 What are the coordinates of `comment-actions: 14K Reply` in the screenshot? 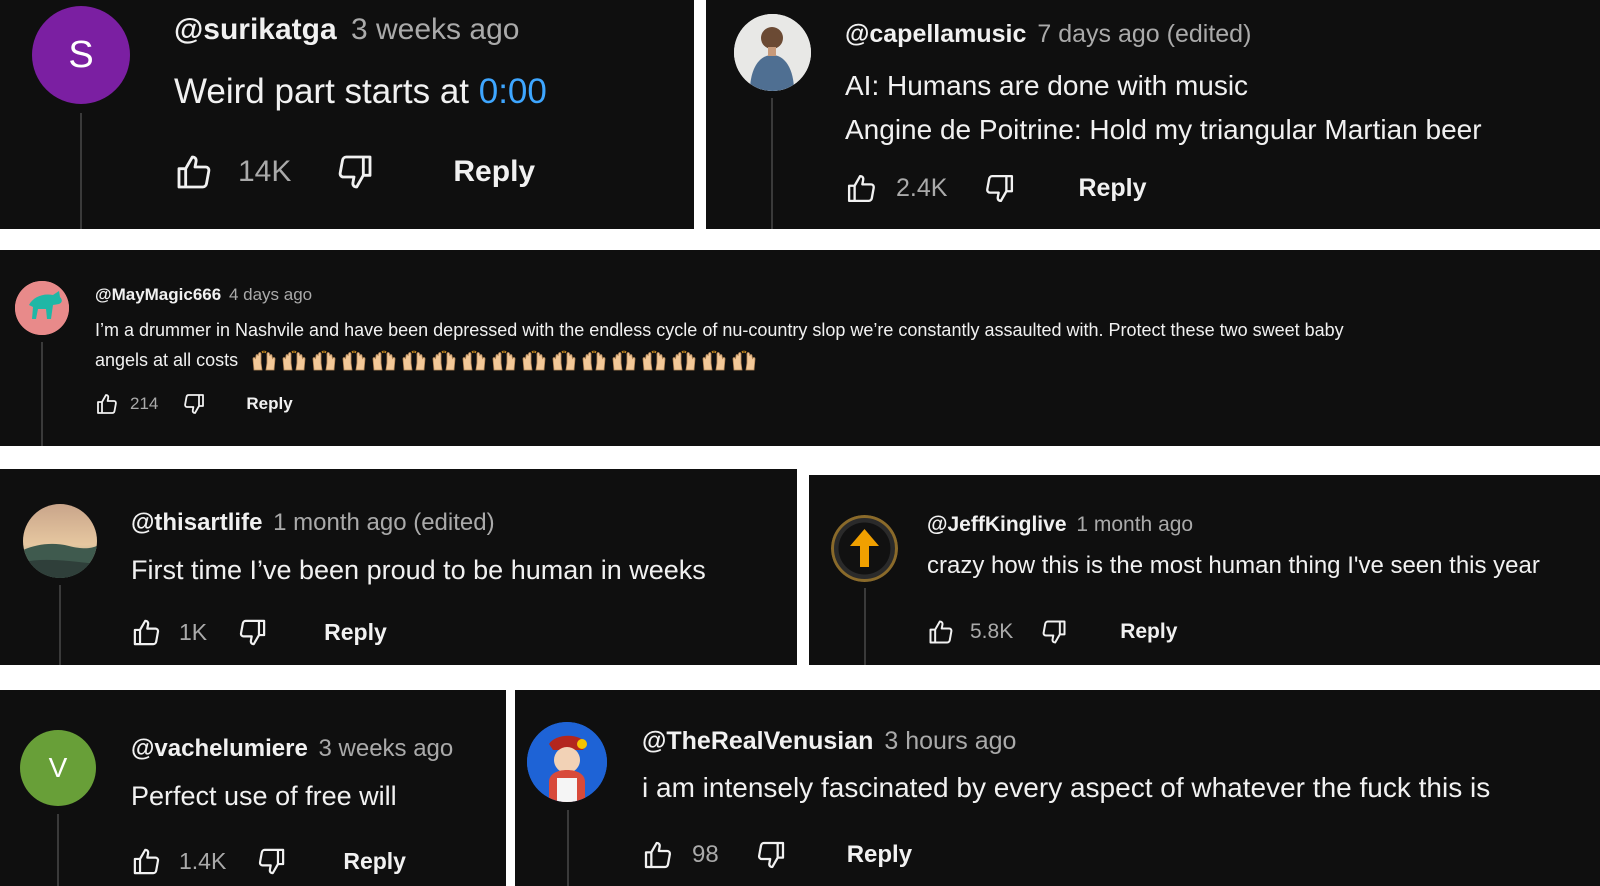 It's located at (354, 172).